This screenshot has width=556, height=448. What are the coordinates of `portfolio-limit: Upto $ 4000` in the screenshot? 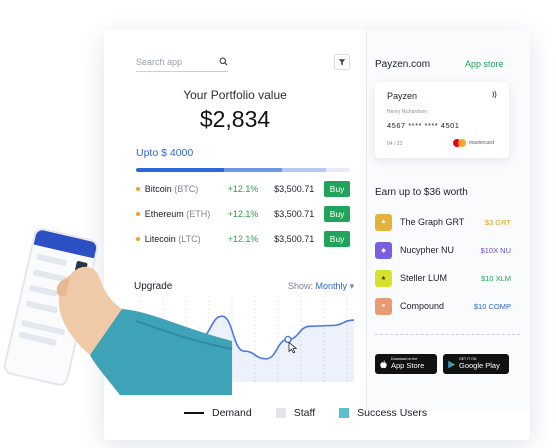 It's located at (165, 153).